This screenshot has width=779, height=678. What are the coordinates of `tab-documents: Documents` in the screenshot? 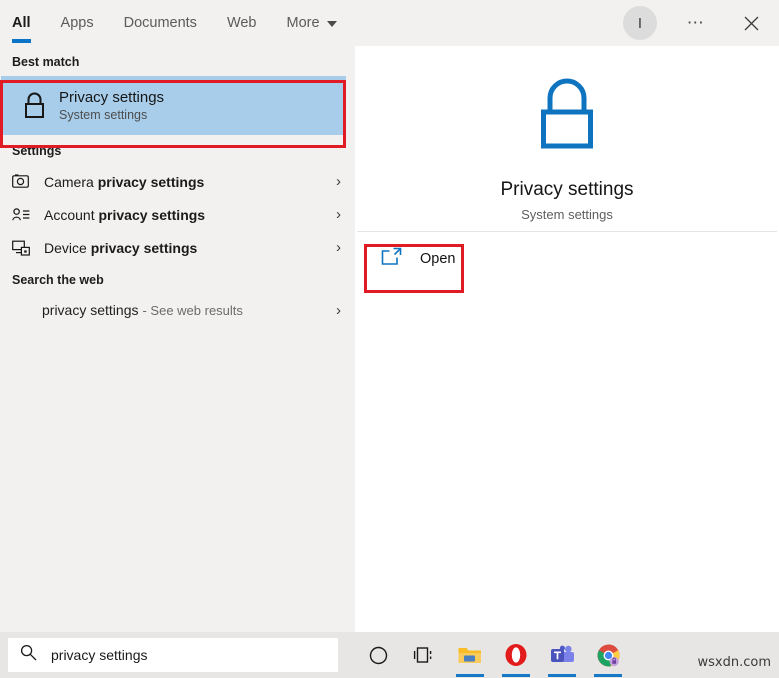 It's located at (167, 23).